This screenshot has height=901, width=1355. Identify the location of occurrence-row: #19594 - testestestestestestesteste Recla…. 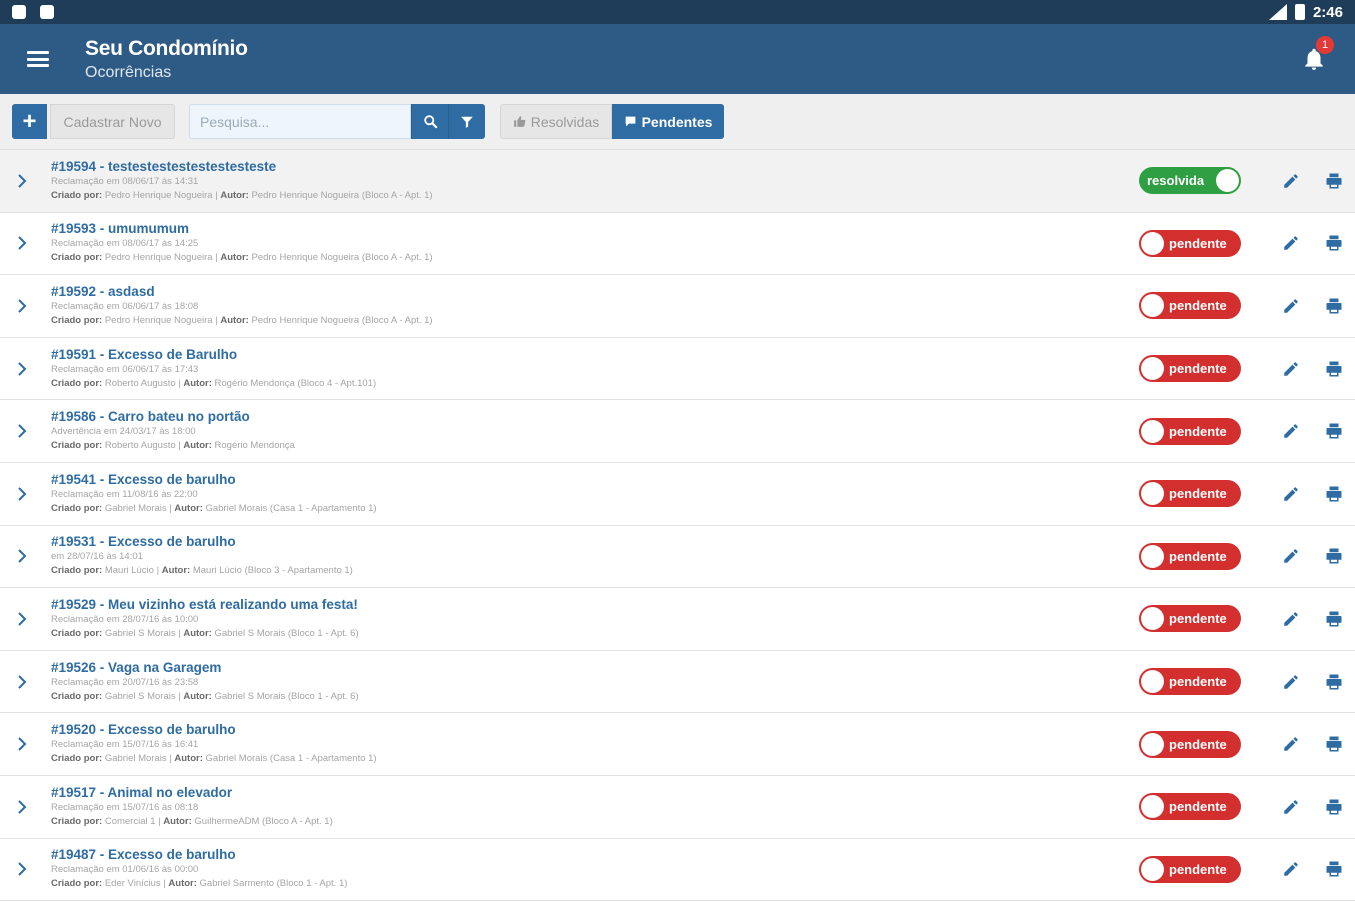
(677, 181).